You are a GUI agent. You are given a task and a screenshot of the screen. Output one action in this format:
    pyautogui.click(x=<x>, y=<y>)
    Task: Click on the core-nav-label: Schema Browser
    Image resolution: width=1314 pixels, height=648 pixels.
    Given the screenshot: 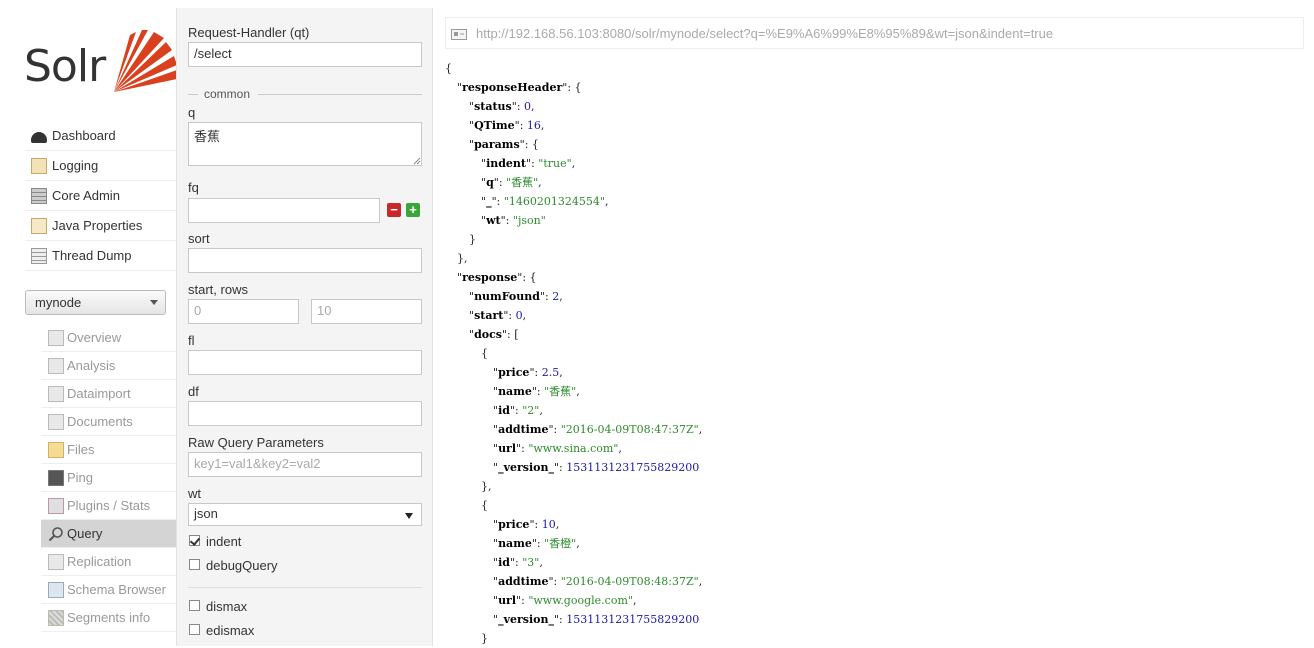 What is the action you would take?
    pyautogui.click(x=116, y=589)
    